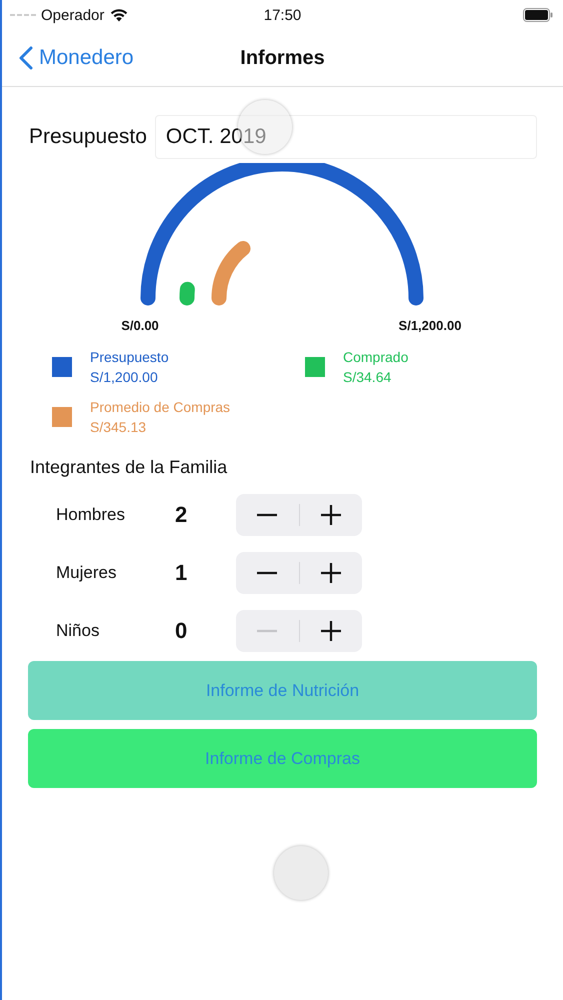 This screenshot has width=563, height=1000. Describe the element at coordinates (78, 631) in the screenshot. I see `member-label: Niños` at that location.